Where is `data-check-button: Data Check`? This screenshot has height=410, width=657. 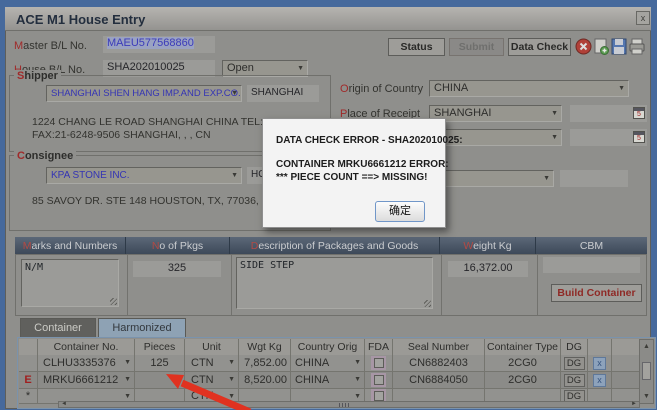
data-check-button: Data Check is located at coordinates (539, 47).